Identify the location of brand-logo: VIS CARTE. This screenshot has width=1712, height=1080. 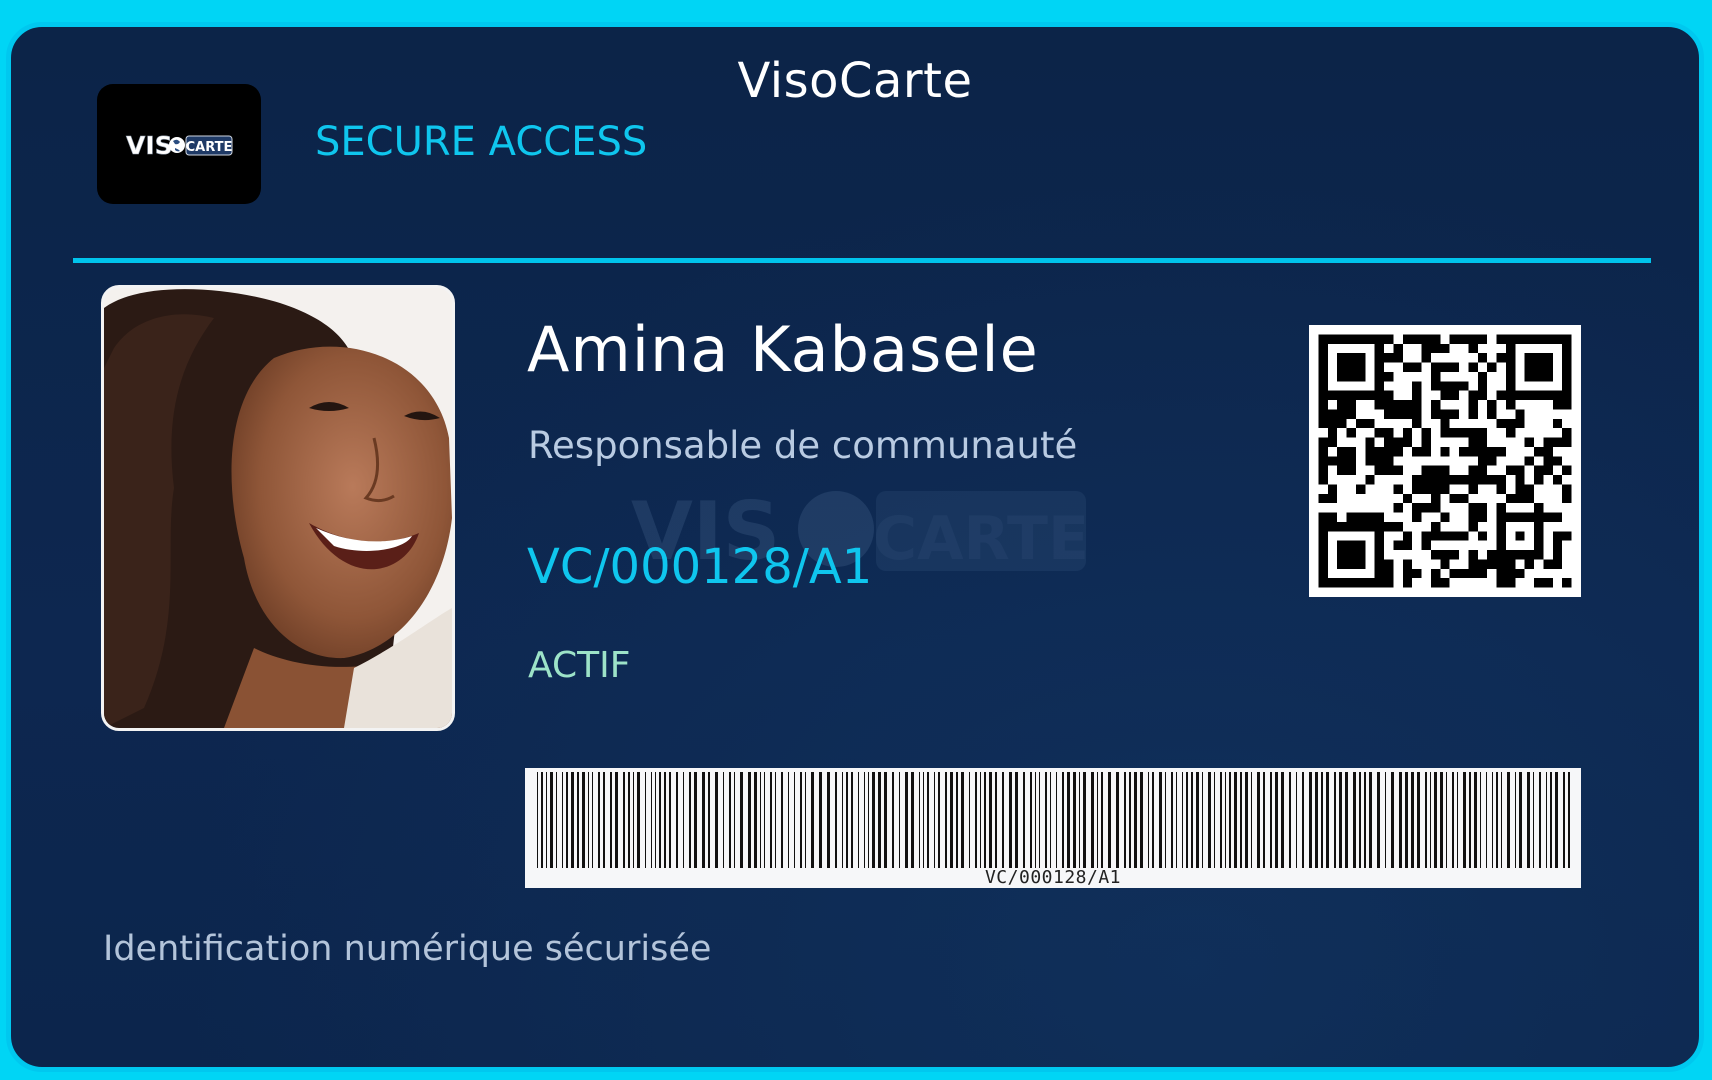
(179, 144).